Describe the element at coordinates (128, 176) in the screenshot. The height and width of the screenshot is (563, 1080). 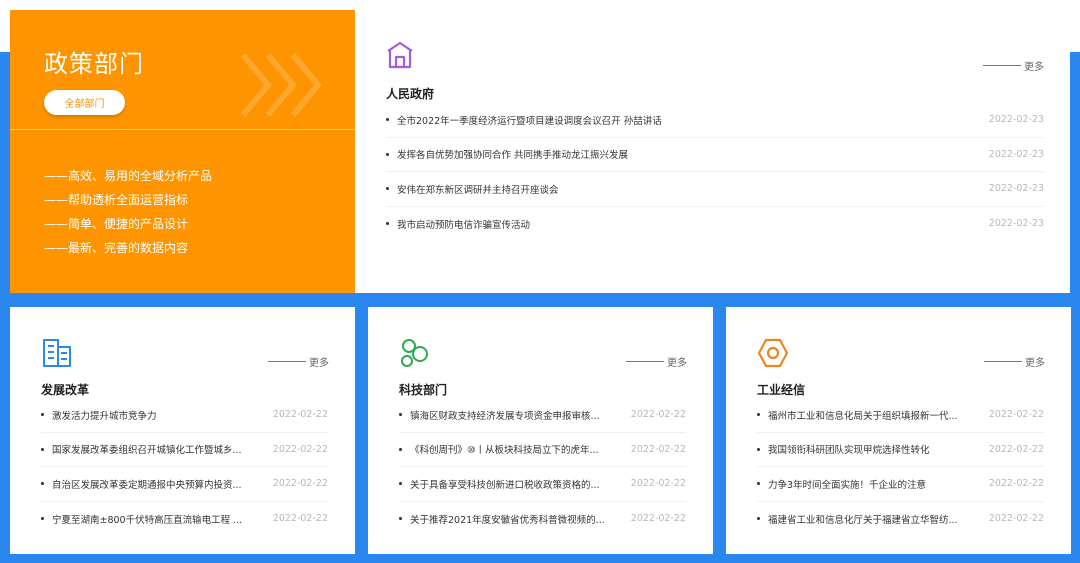
I see `feature-item: ——高效、易用的全域分析产品` at that location.